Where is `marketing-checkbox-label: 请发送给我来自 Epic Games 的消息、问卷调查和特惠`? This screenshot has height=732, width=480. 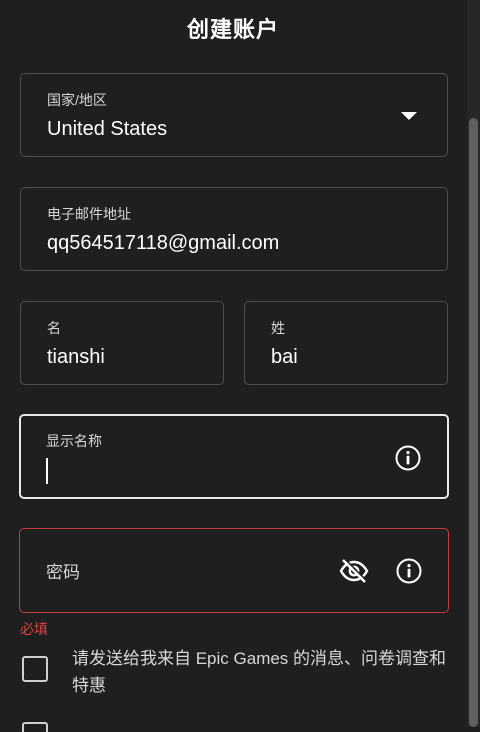
marketing-checkbox-label: 请发送给我来自 Epic Games 的消息、问卷调查和特惠 is located at coordinates (259, 672).